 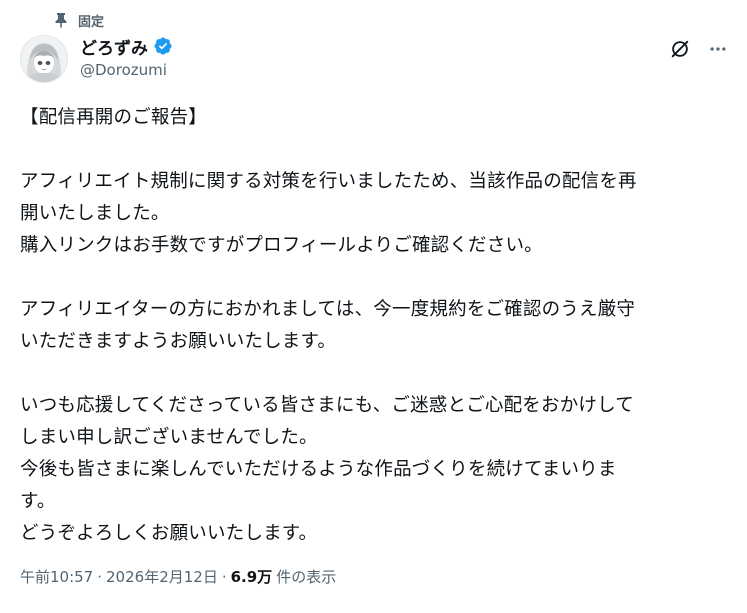 I want to click on post-time: 午前10:57, so click(x=56, y=576).